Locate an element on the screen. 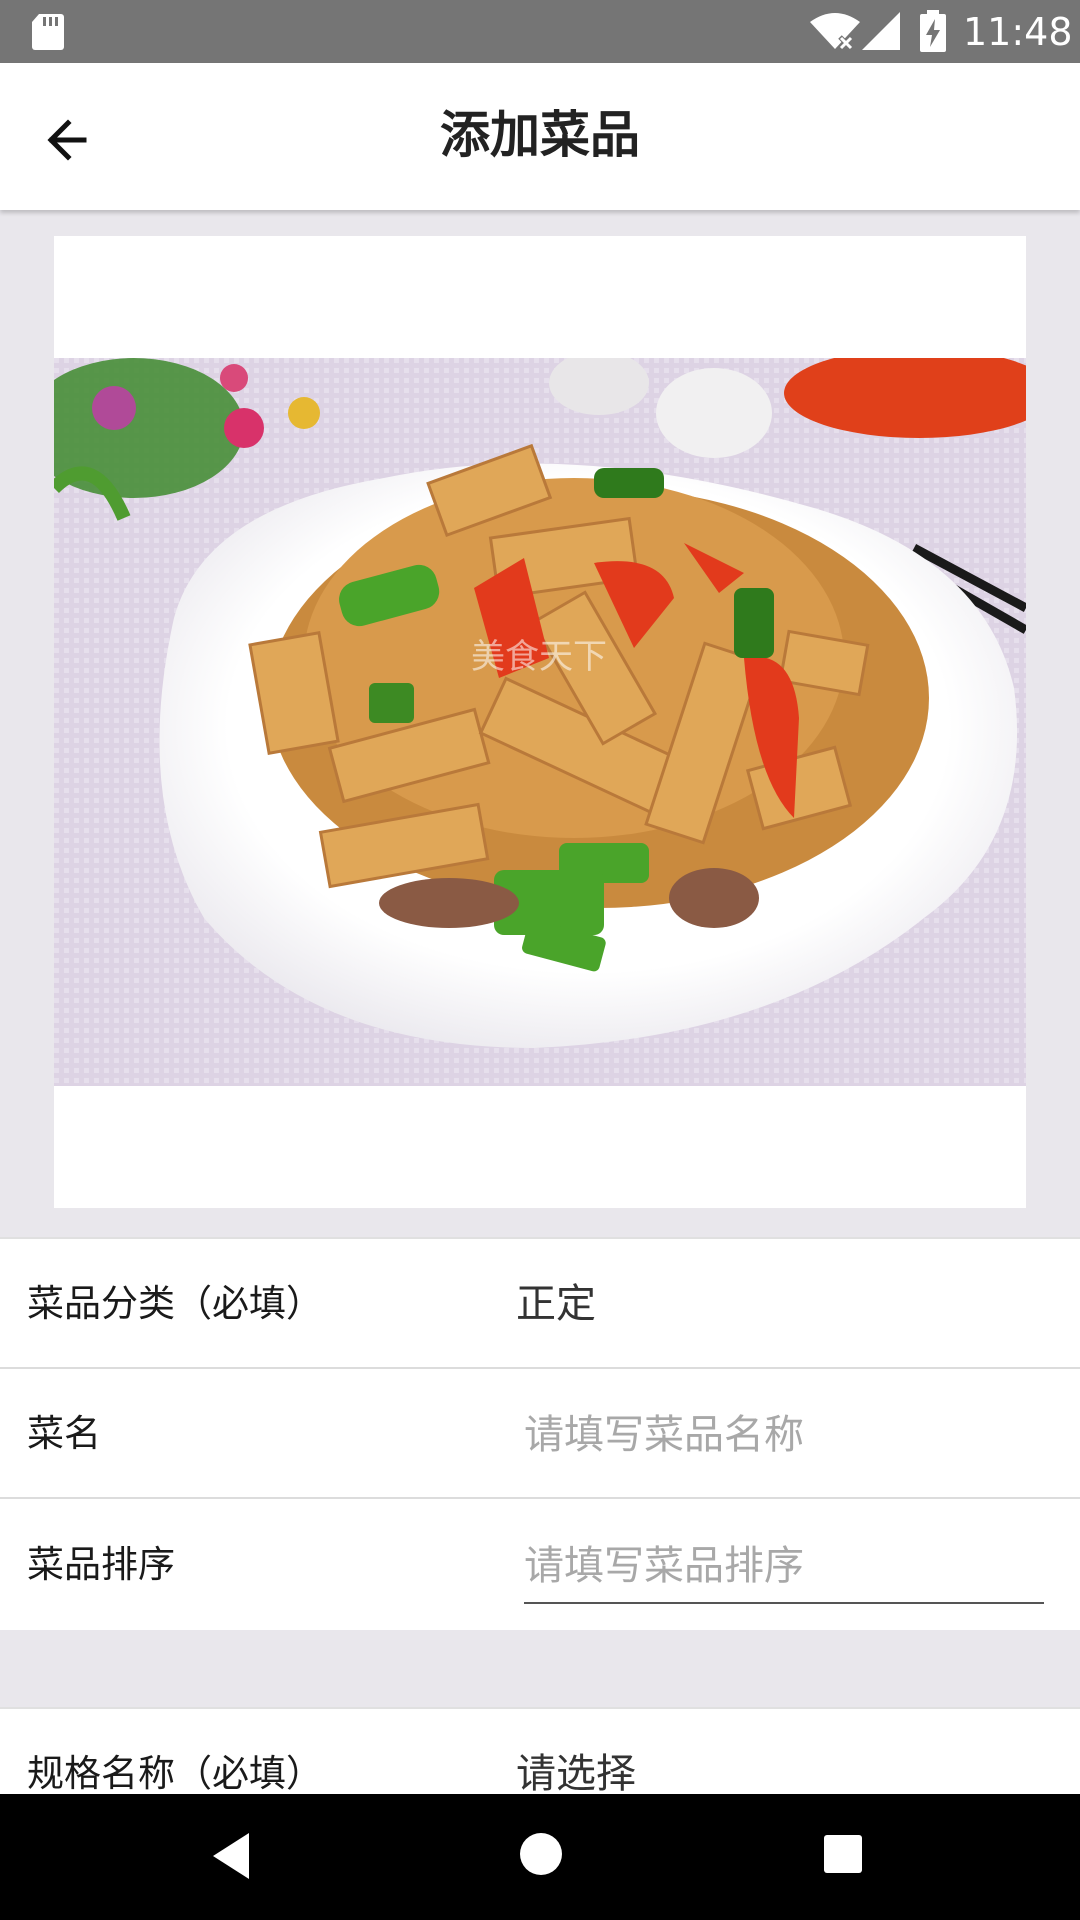 The height and width of the screenshot is (1920, 1080). sd-card-icon is located at coordinates (48, 32).